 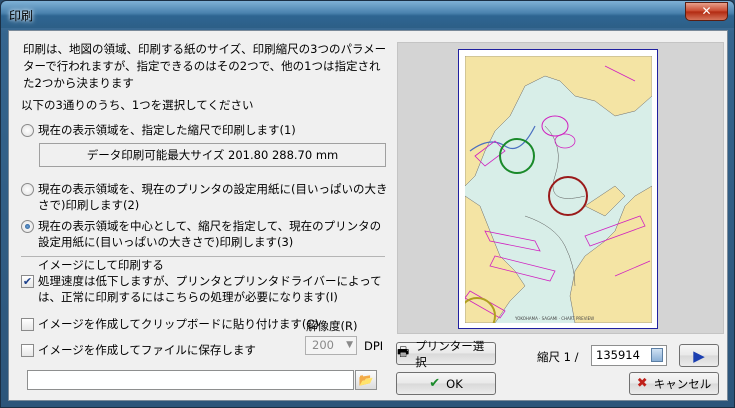 I want to click on image-print-label: イメージにして印刷する, so click(x=101, y=265).